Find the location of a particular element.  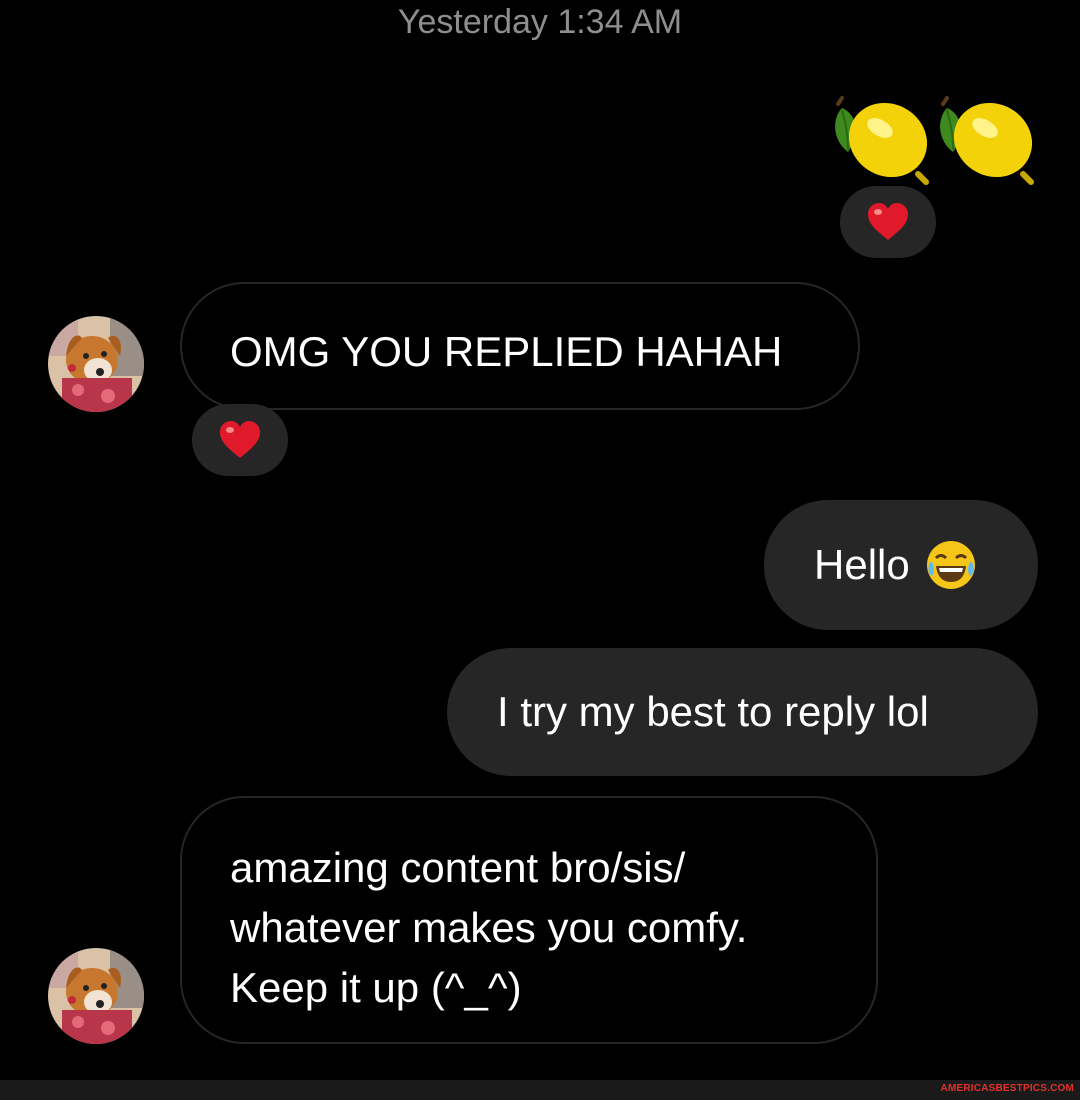

outgoing-message-bubble: Hello is located at coordinates (901, 565).